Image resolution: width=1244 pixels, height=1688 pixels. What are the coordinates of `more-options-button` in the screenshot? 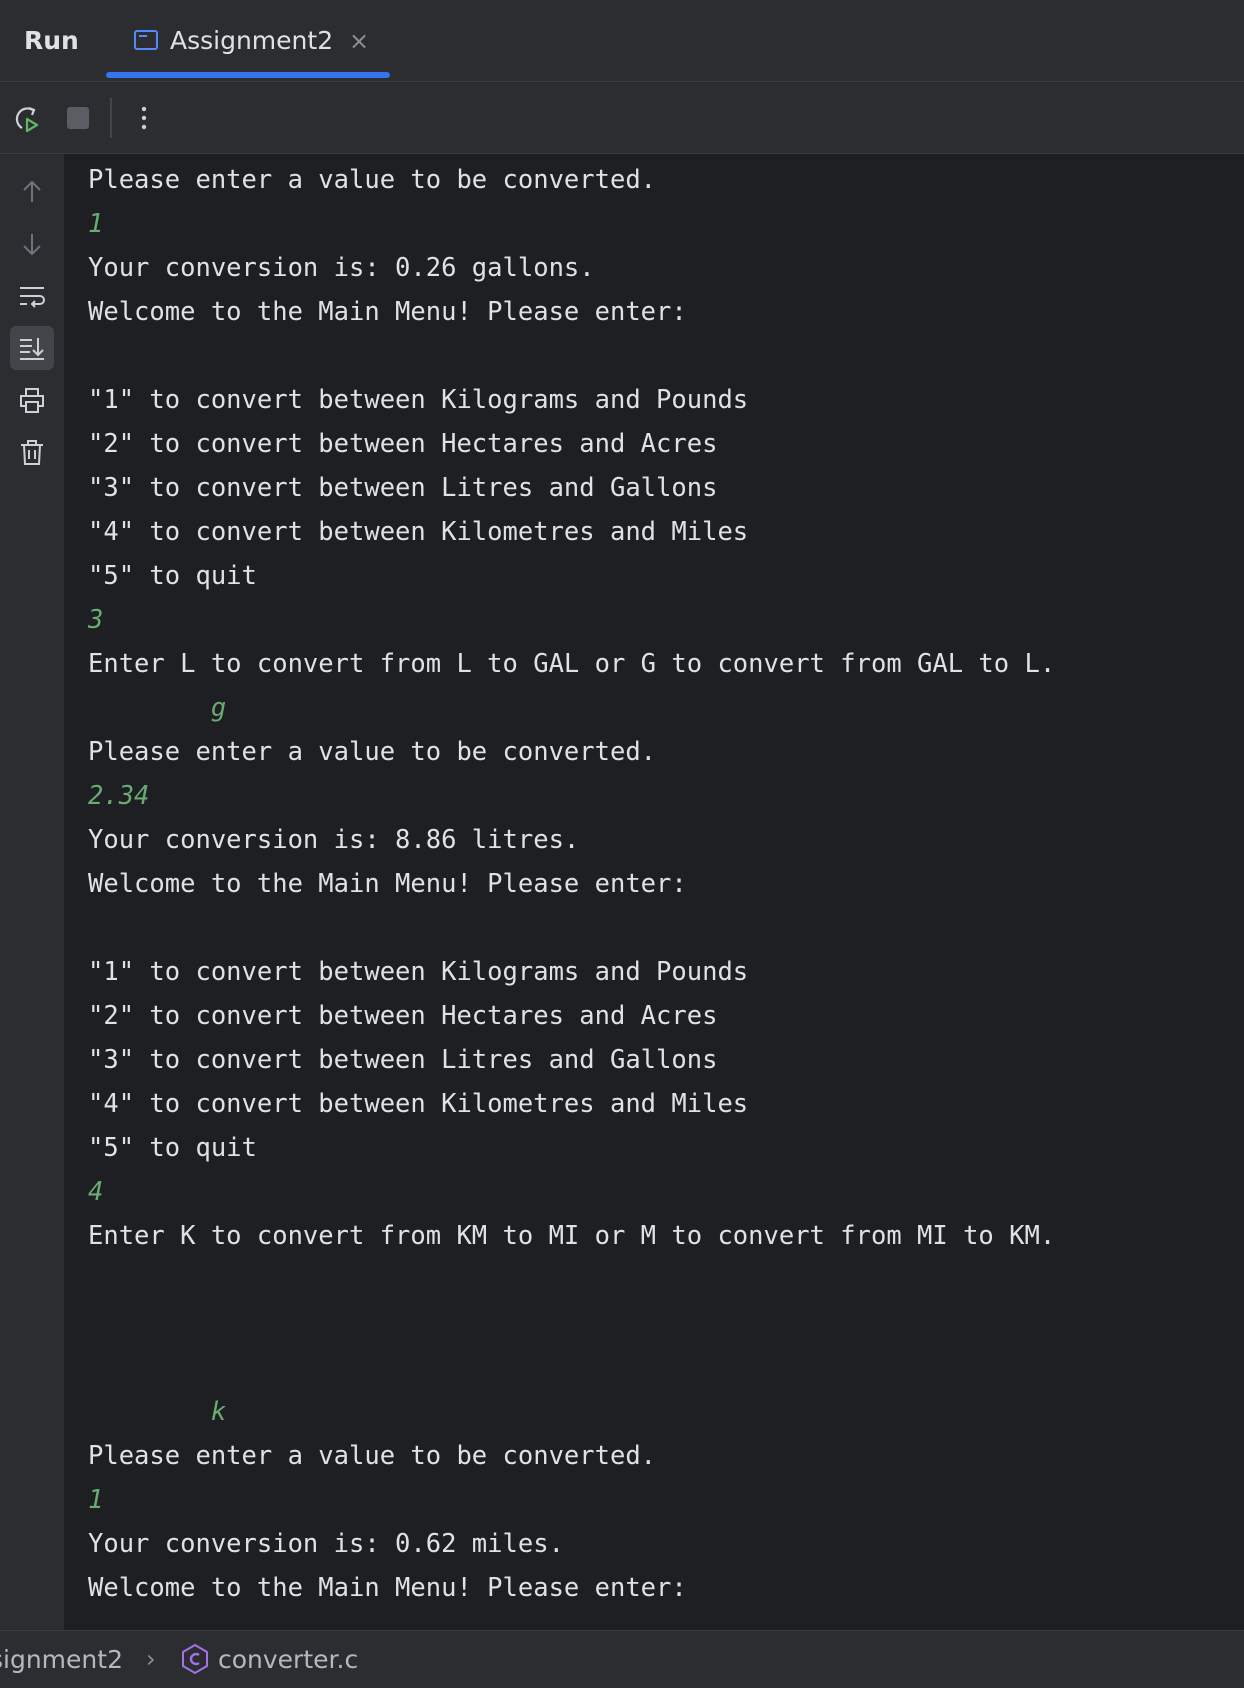 It's located at (144, 118).